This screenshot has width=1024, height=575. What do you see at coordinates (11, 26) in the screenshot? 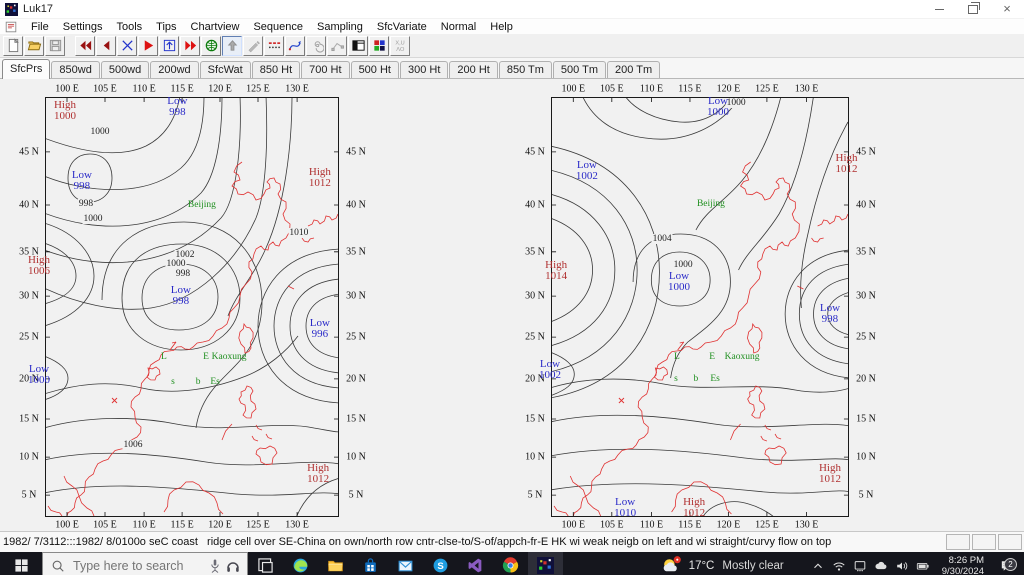
I see `menu-doc-icon` at bounding box center [11, 26].